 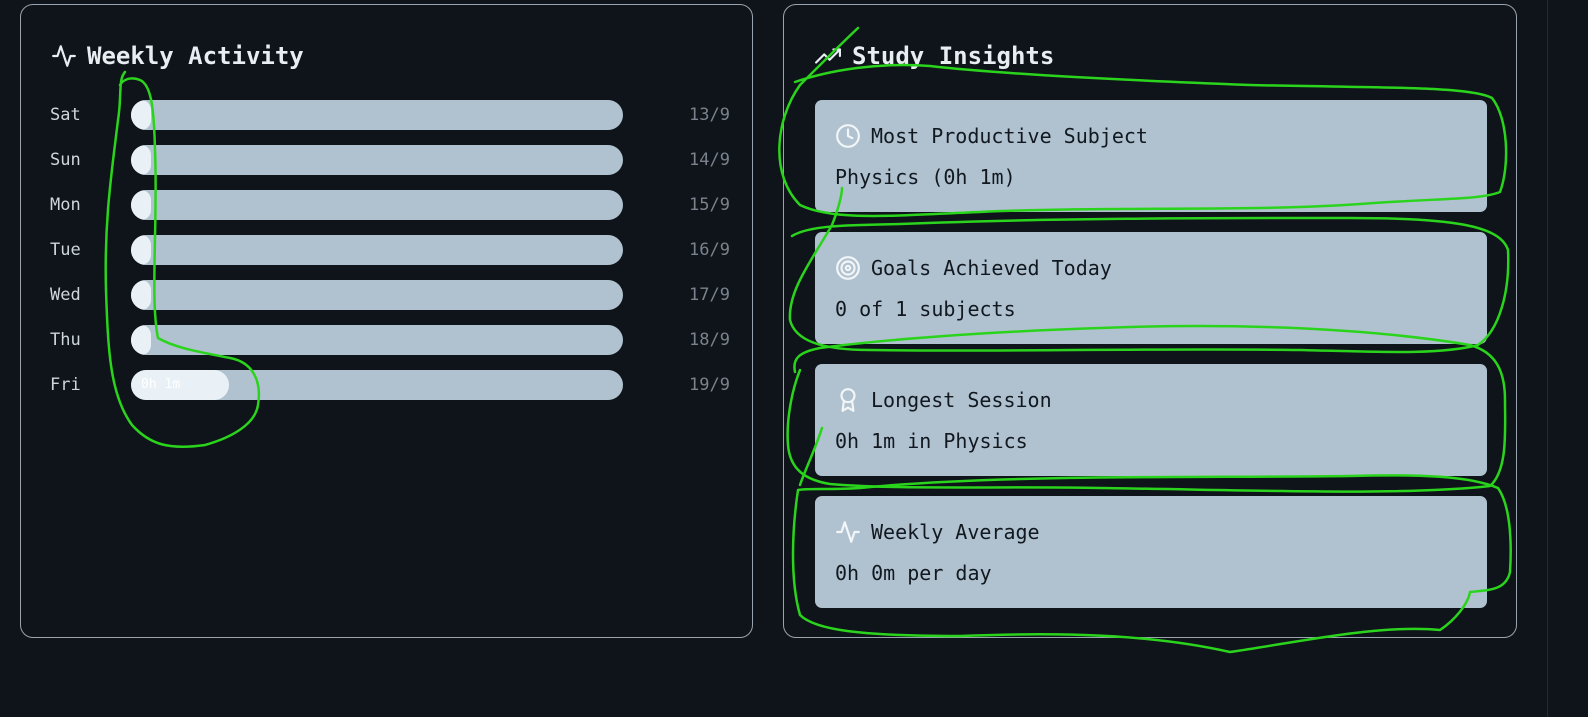 I want to click on day-date: 17/9, so click(x=709, y=295).